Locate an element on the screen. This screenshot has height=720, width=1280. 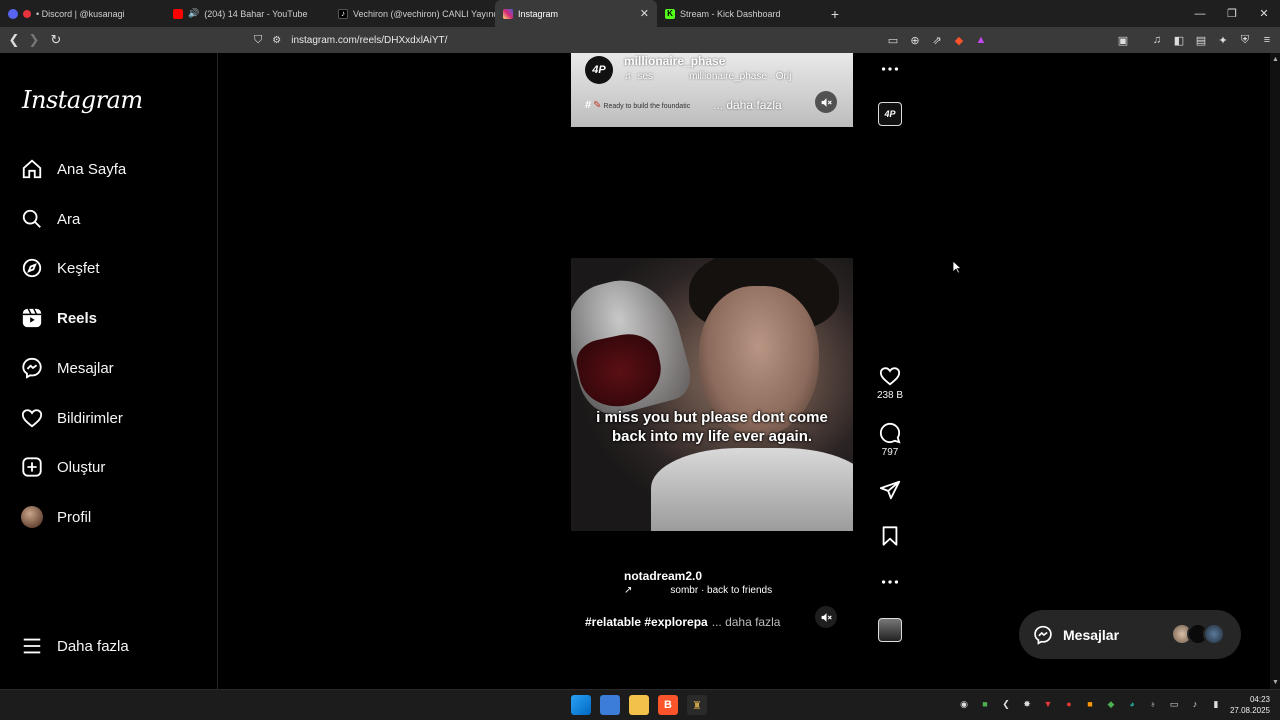
sidebar-toggle-icon: ◧ is located at coordinates (1179, 40).